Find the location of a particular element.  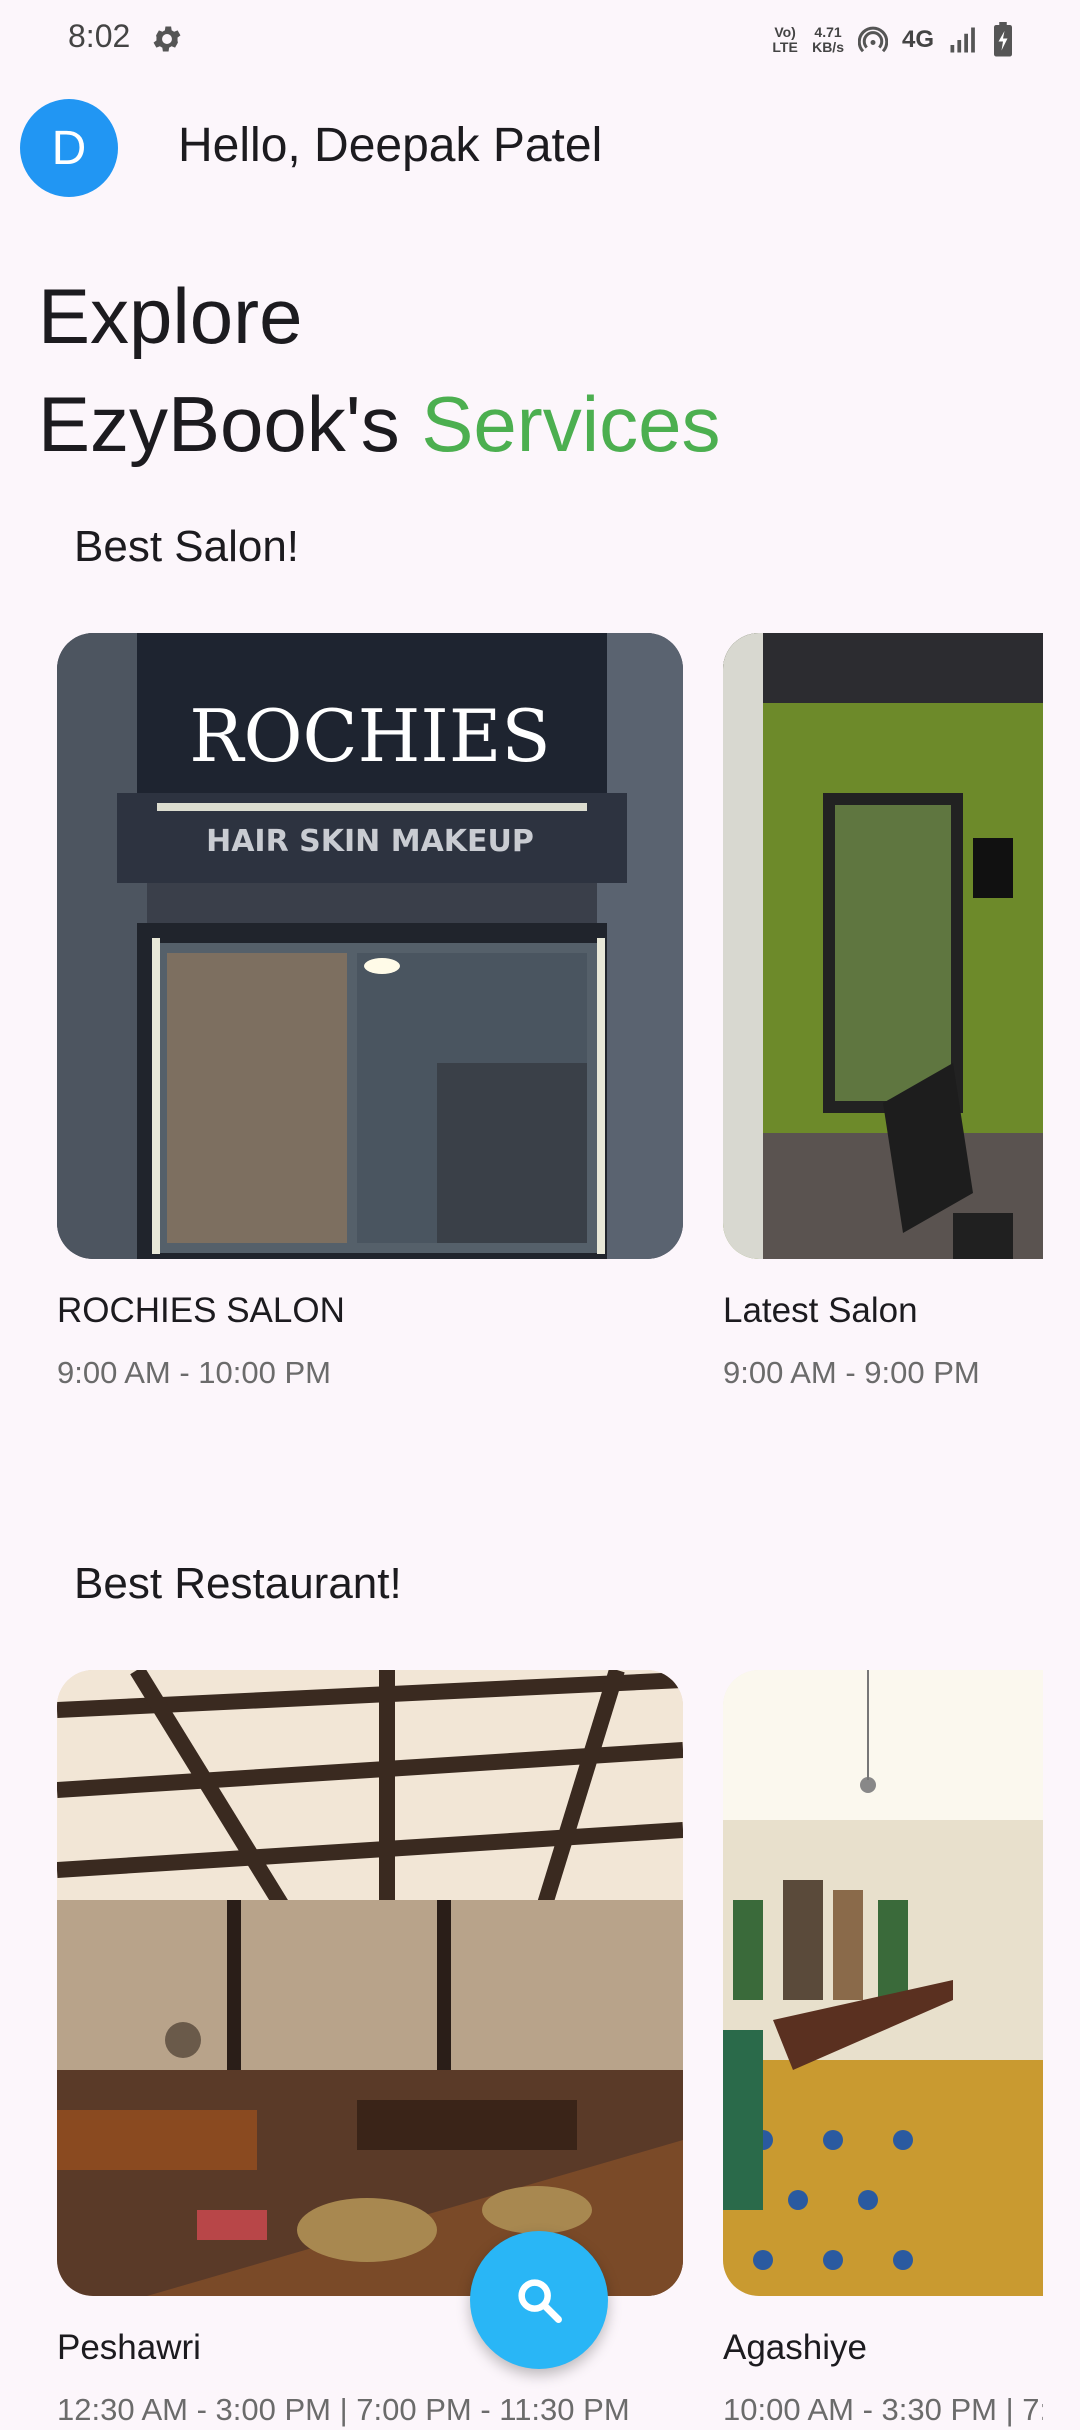

gear-icon is located at coordinates (167, 39).